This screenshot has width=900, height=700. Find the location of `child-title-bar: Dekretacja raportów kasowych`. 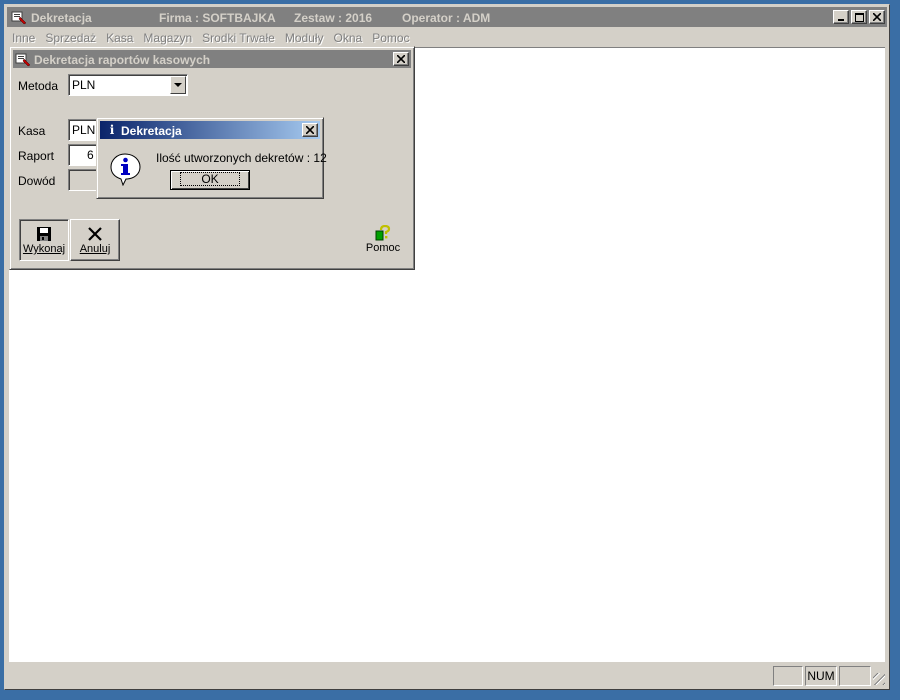

child-title-bar: Dekretacja raportów kasowych is located at coordinates (212, 59).